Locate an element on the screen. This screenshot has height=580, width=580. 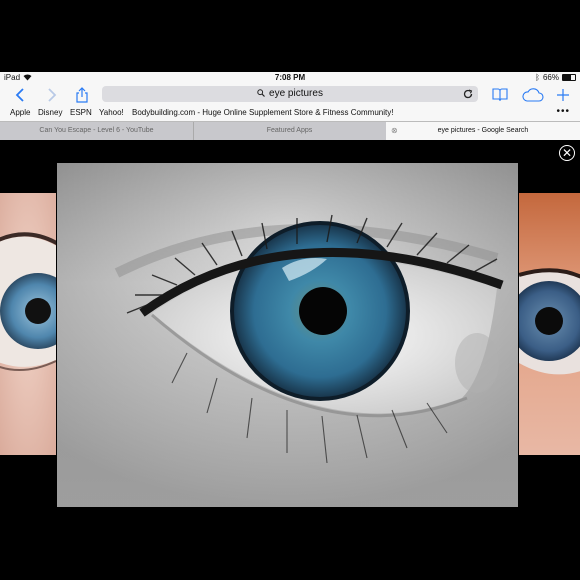
status-right: ᛒ 66% is located at coordinates (555, 77).